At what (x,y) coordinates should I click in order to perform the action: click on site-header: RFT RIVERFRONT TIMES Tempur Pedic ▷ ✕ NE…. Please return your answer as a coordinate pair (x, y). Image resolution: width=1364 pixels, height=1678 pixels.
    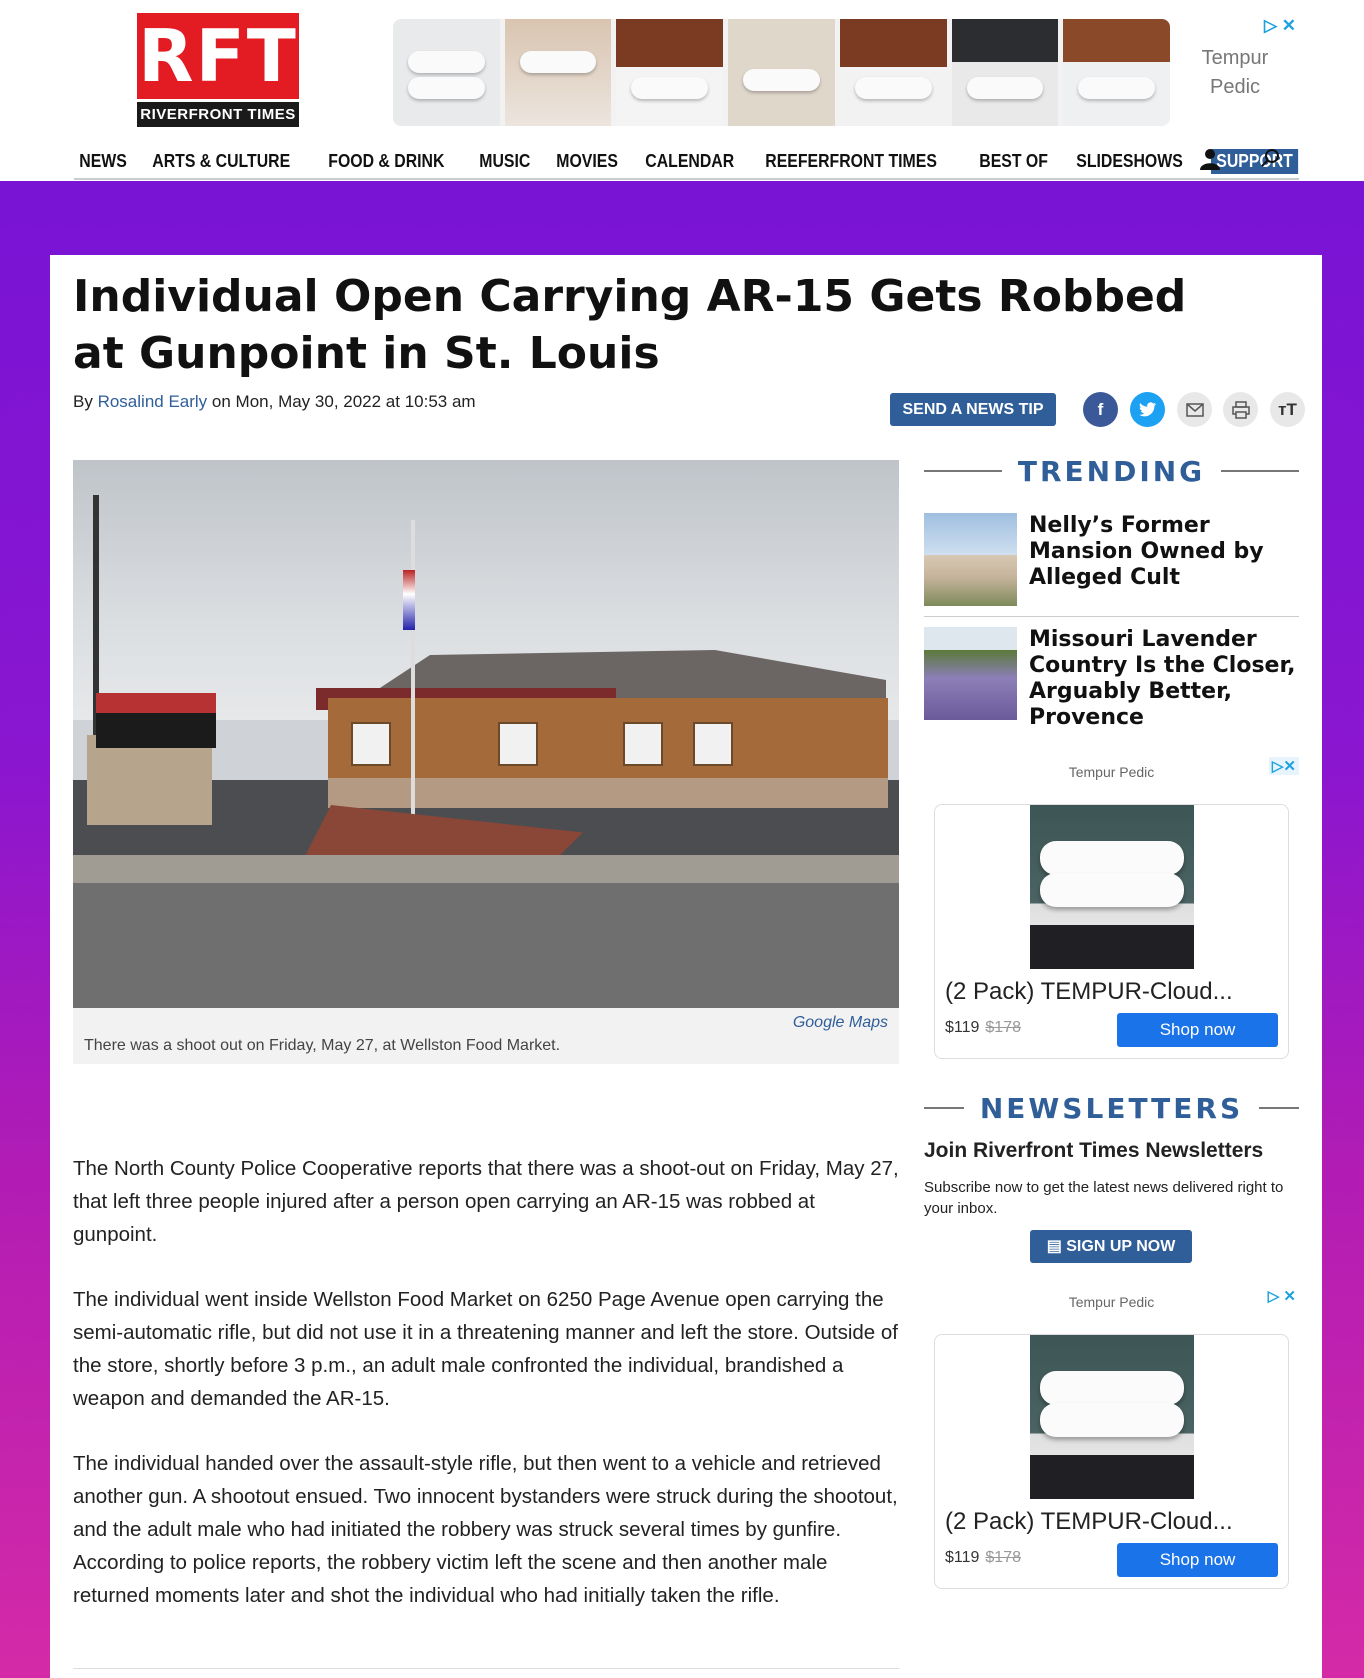
    Looking at the image, I should click on (682, 90).